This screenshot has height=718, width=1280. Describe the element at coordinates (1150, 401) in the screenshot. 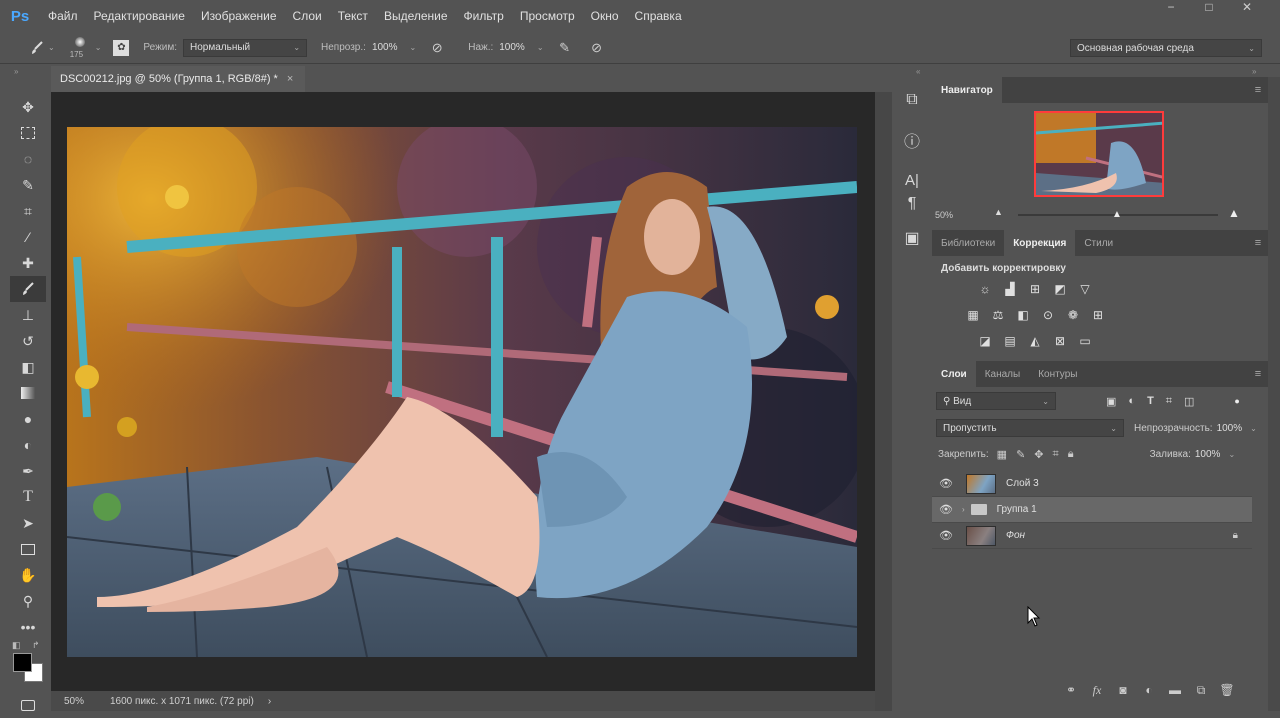

I see `filter-type-icon: T` at that location.